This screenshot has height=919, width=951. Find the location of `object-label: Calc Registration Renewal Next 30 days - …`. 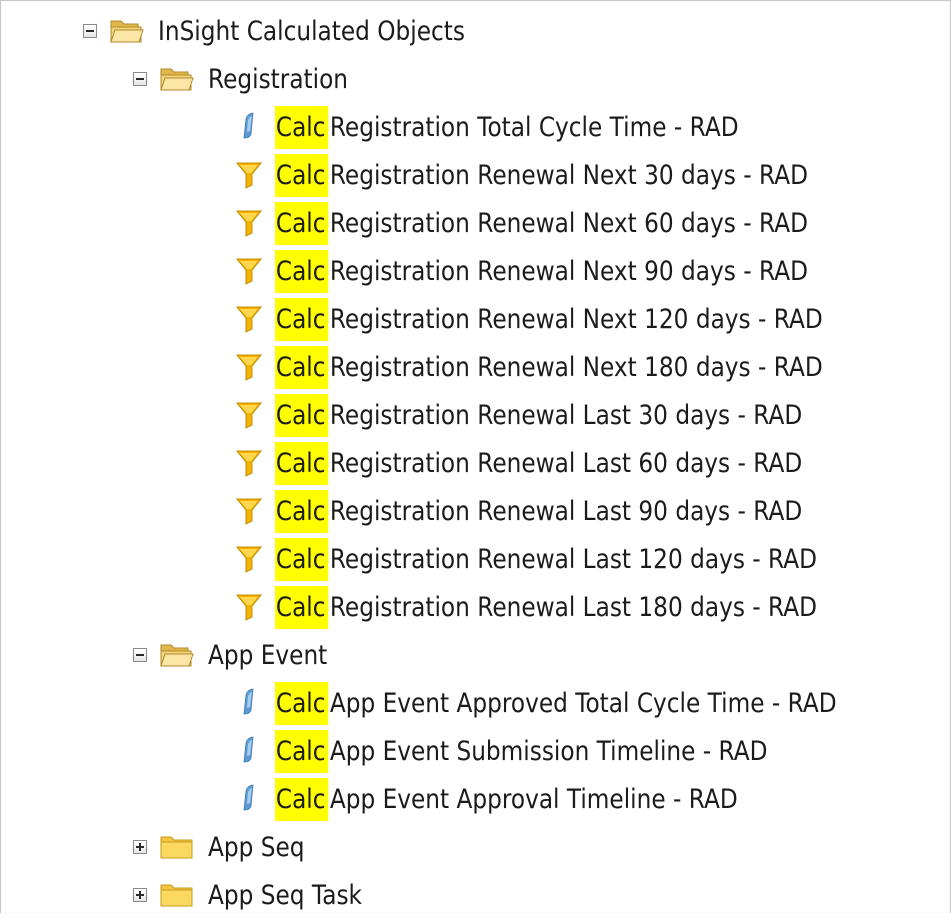

object-label: Calc Registration Renewal Next 30 days - … is located at coordinates (541, 175).